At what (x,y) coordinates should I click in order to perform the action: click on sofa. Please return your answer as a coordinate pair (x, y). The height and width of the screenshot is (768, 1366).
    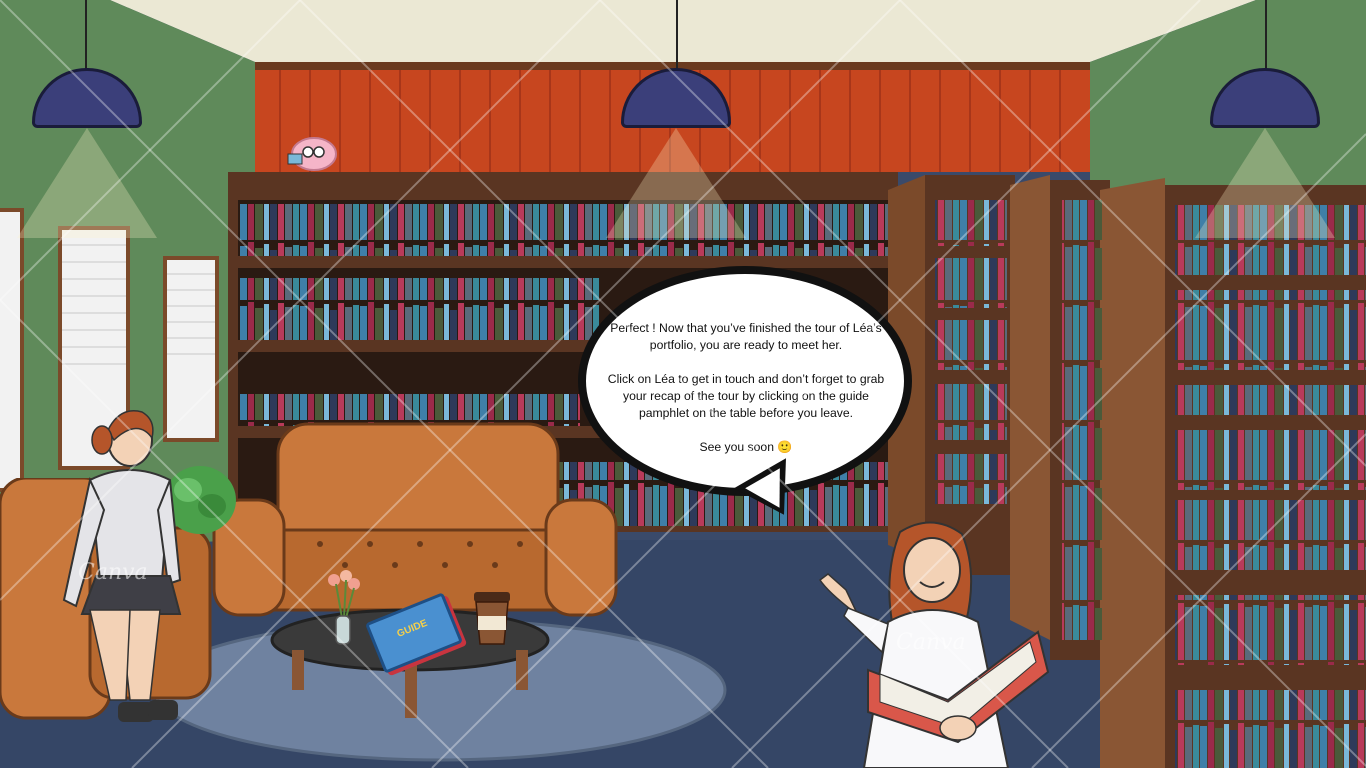
    Looking at the image, I should click on (415, 519).